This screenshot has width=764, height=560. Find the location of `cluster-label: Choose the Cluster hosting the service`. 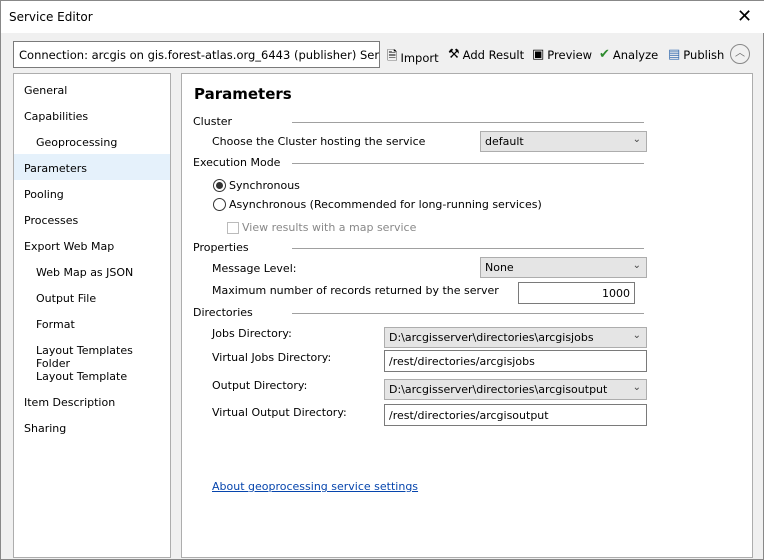

cluster-label: Choose the Cluster hosting the service is located at coordinates (319, 141).